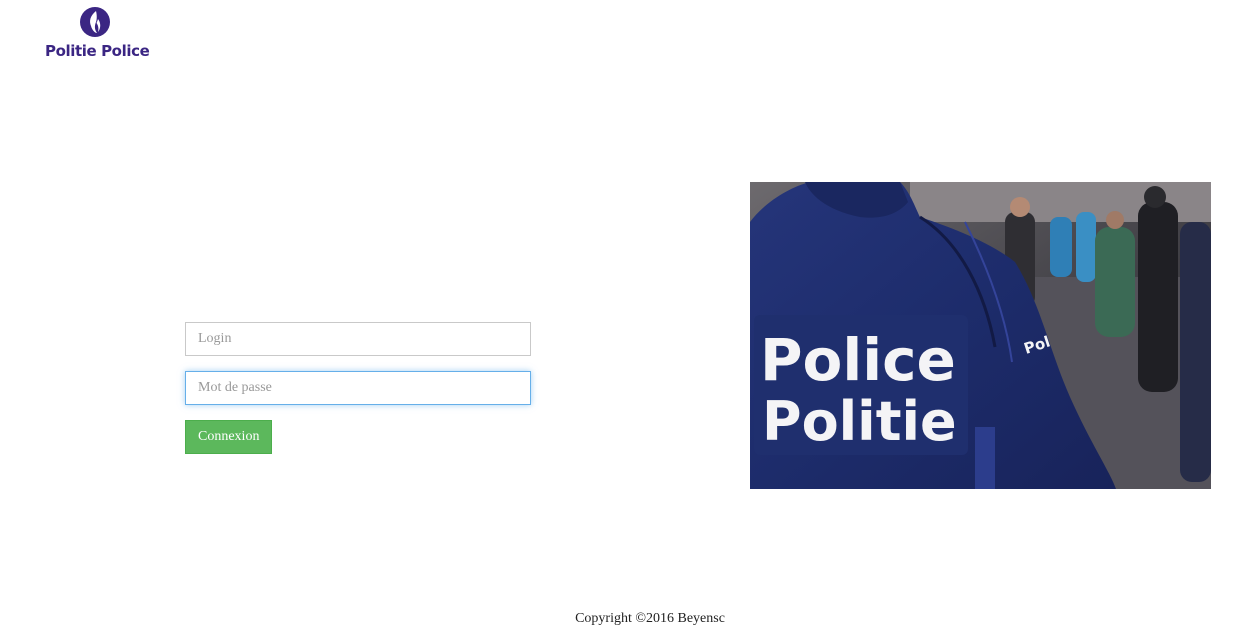  I want to click on flame-icon, so click(95, 22).